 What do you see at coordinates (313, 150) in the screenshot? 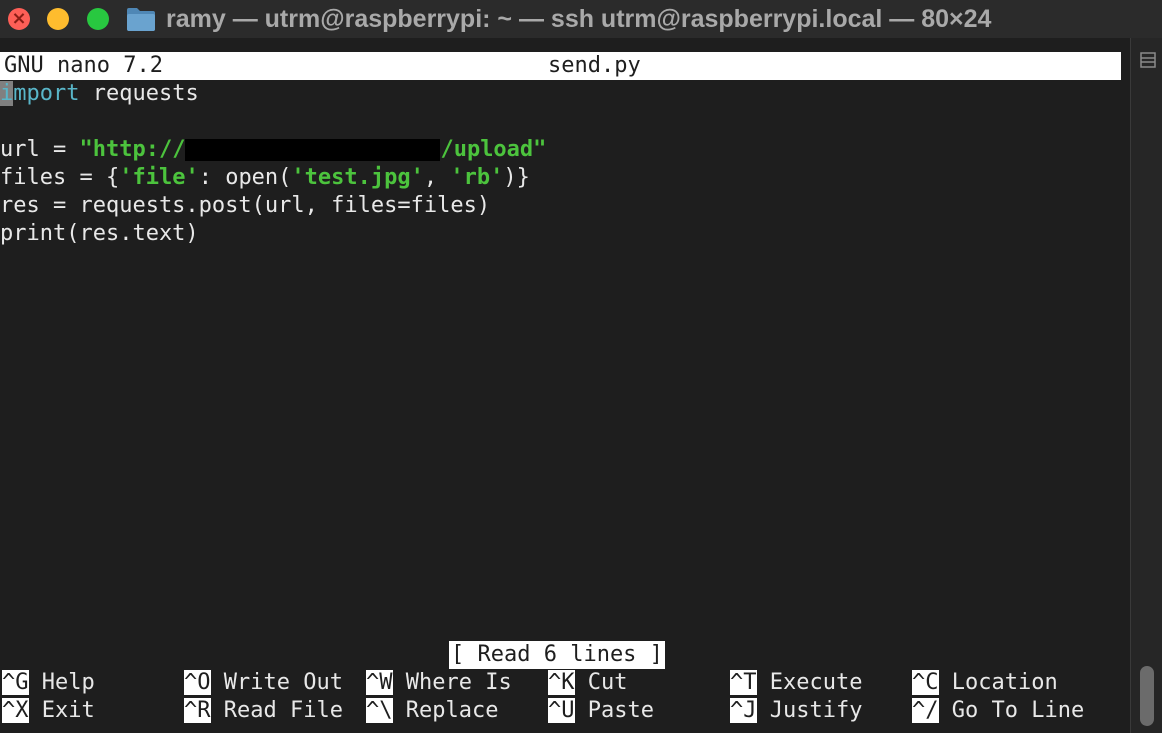
I see `redacted-ip-block` at bounding box center [313, 150].